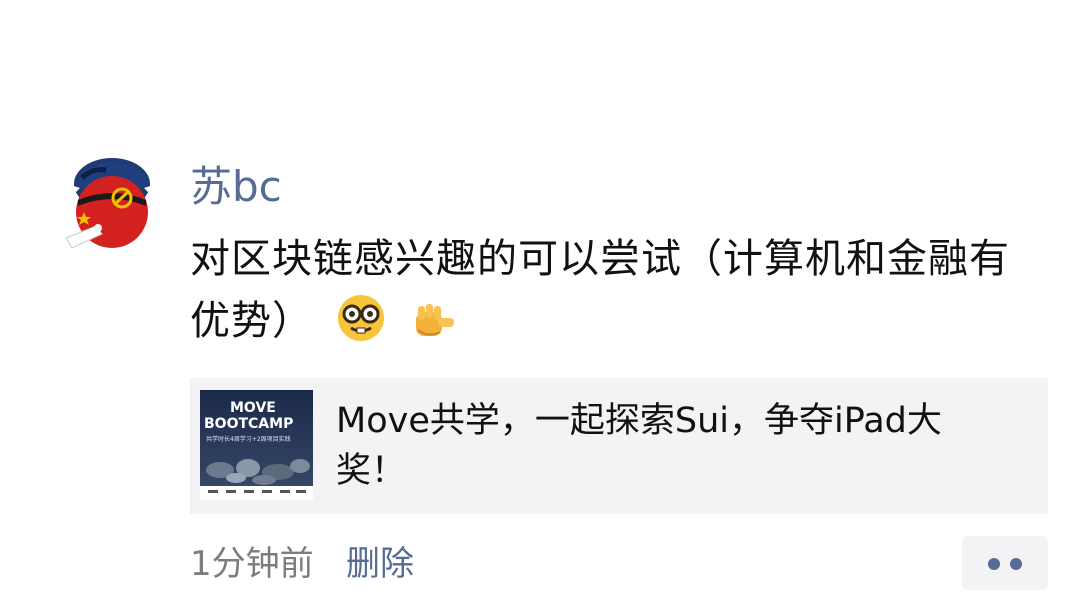 The width and height of the screenshot is (1080, 606). Describe the element at coordinates (256, 445) in the screenshot. I see `link-thumbnail: MOVE BOOTCAMP 共学时长4周学习+2周项目实践` at that location.